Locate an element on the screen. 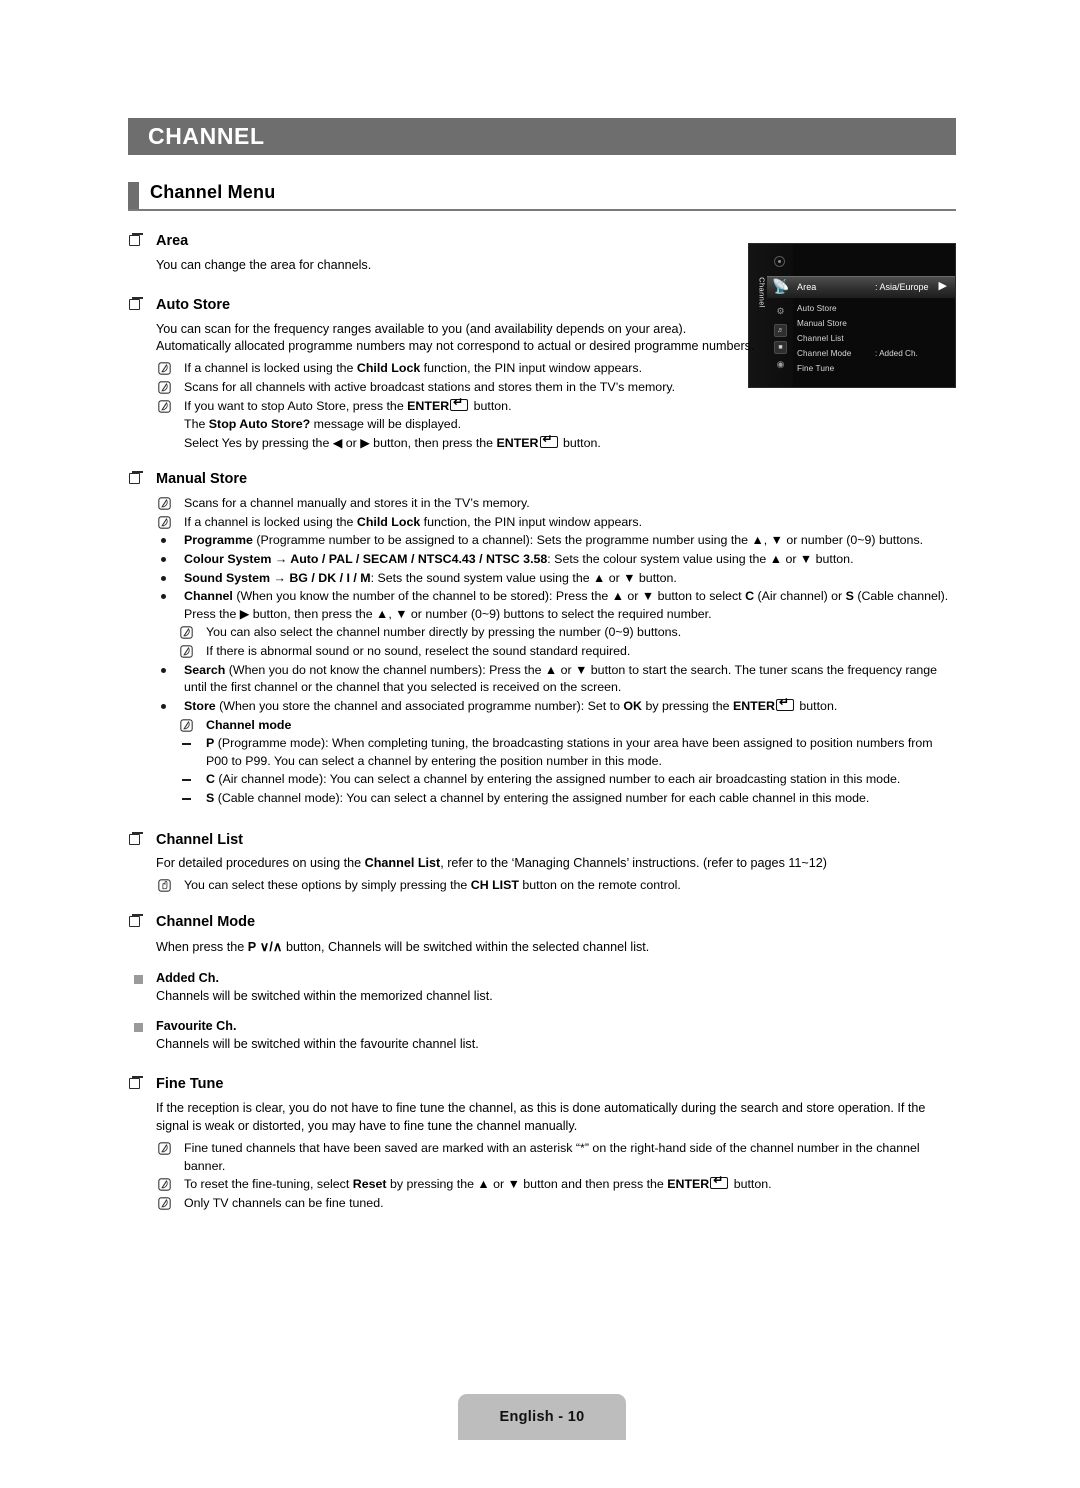 Image resolution: width=1080 pixels, height=1488 pixels. note-text: Only TV channels can be fine tuned. is located at coordinates (284, 1202).